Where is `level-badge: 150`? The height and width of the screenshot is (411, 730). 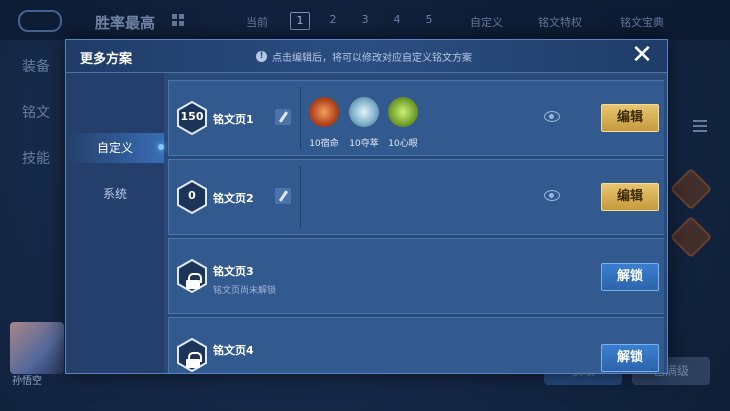
level-badge: 150 is located at coordinates (192, 118).